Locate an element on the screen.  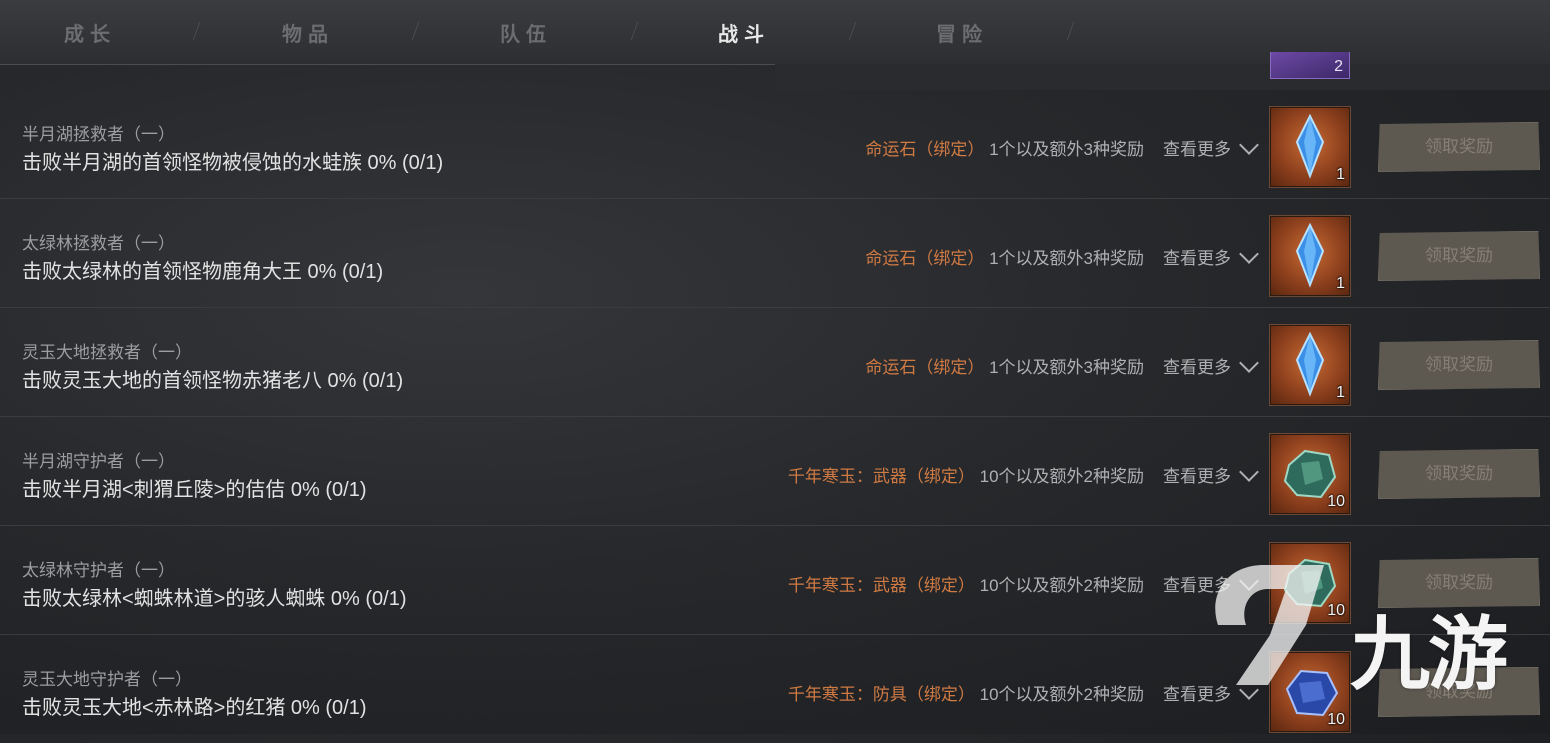
tab-items: 物品 is located at coordinates (308, 32).